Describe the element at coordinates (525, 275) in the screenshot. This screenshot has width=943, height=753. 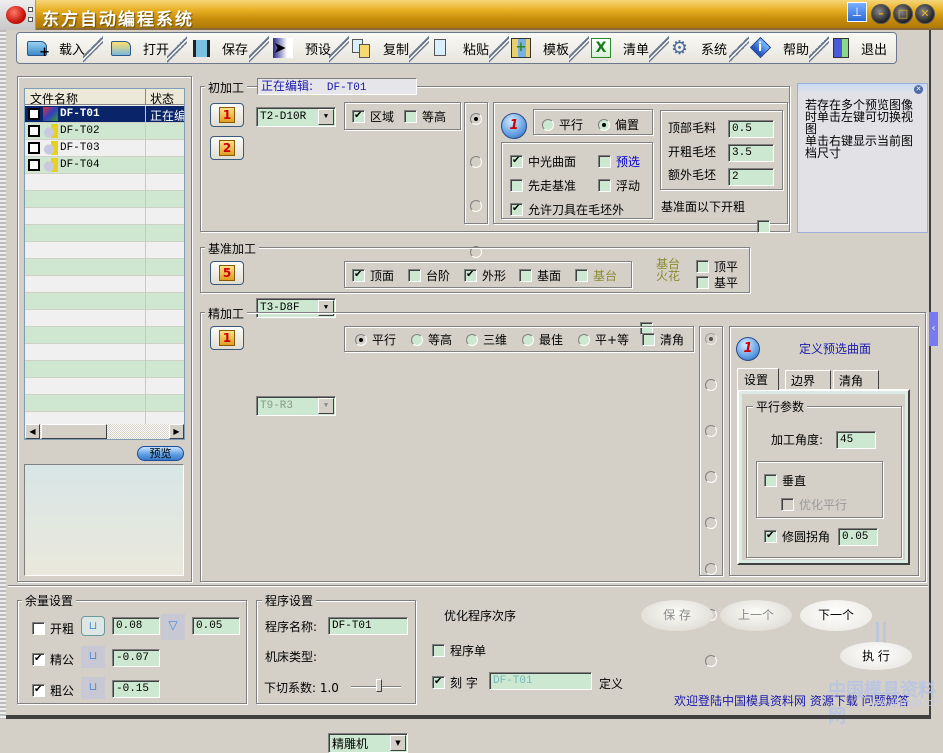
I see `base-face-check` at that location.